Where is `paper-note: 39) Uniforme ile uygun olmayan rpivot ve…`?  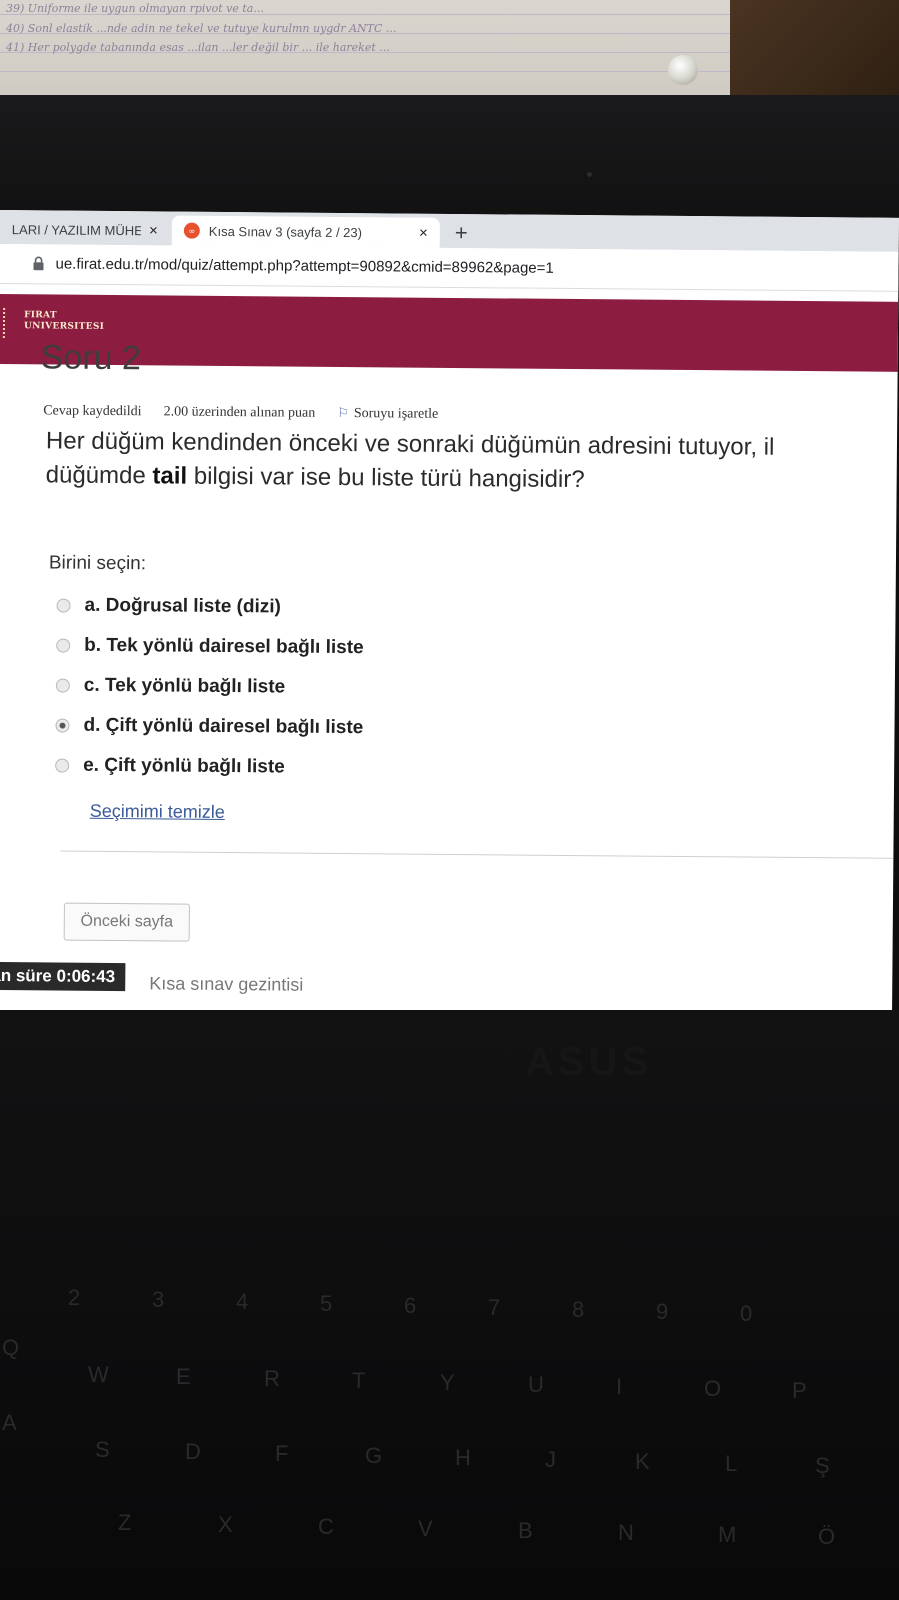 paper-note: 39) Uniforme ile uygun olmayan rpivot ve… is located at coordinates (135, 8).